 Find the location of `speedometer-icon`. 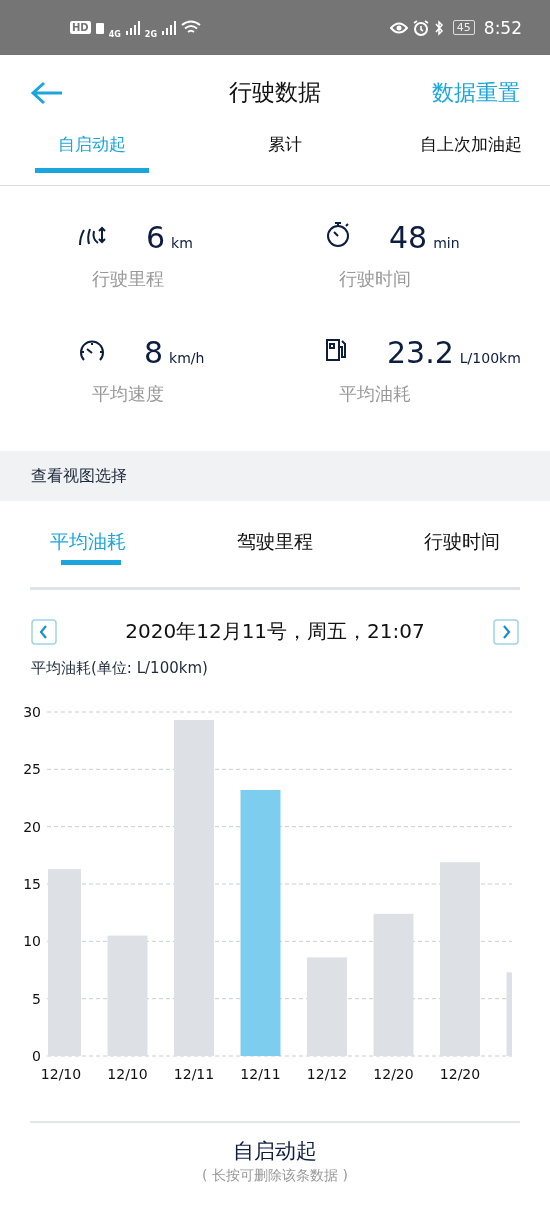

speedometer-icon is located at coordinates (92, 350).